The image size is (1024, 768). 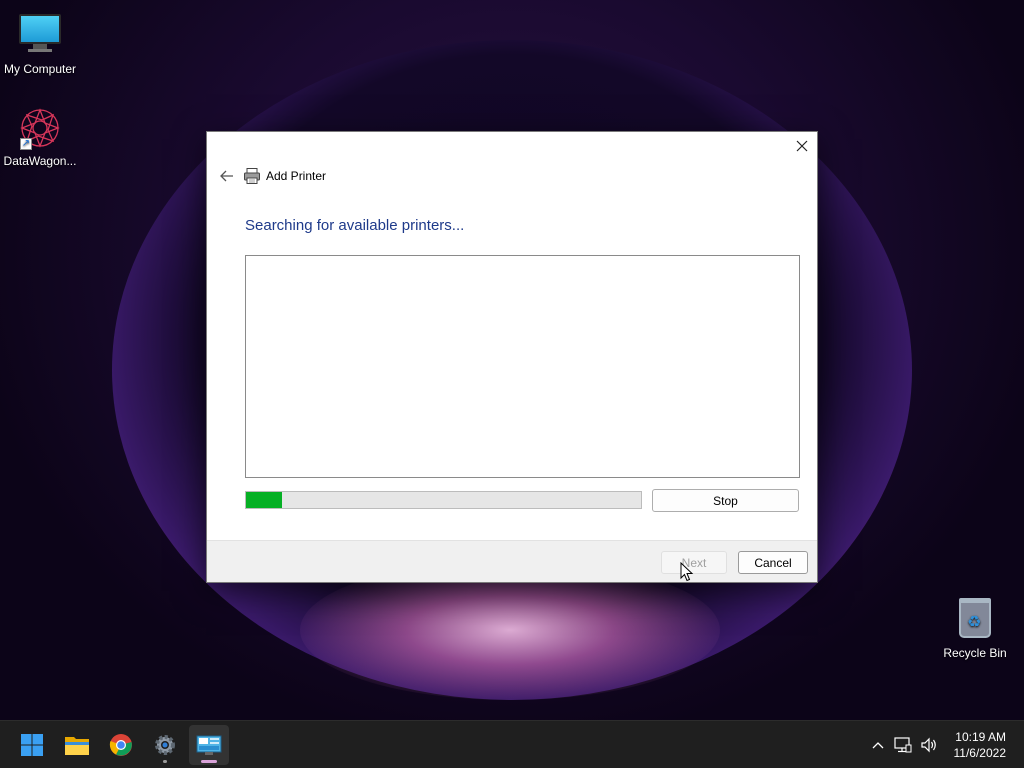 I want to click on system-tray, so click(x=904, y=744).